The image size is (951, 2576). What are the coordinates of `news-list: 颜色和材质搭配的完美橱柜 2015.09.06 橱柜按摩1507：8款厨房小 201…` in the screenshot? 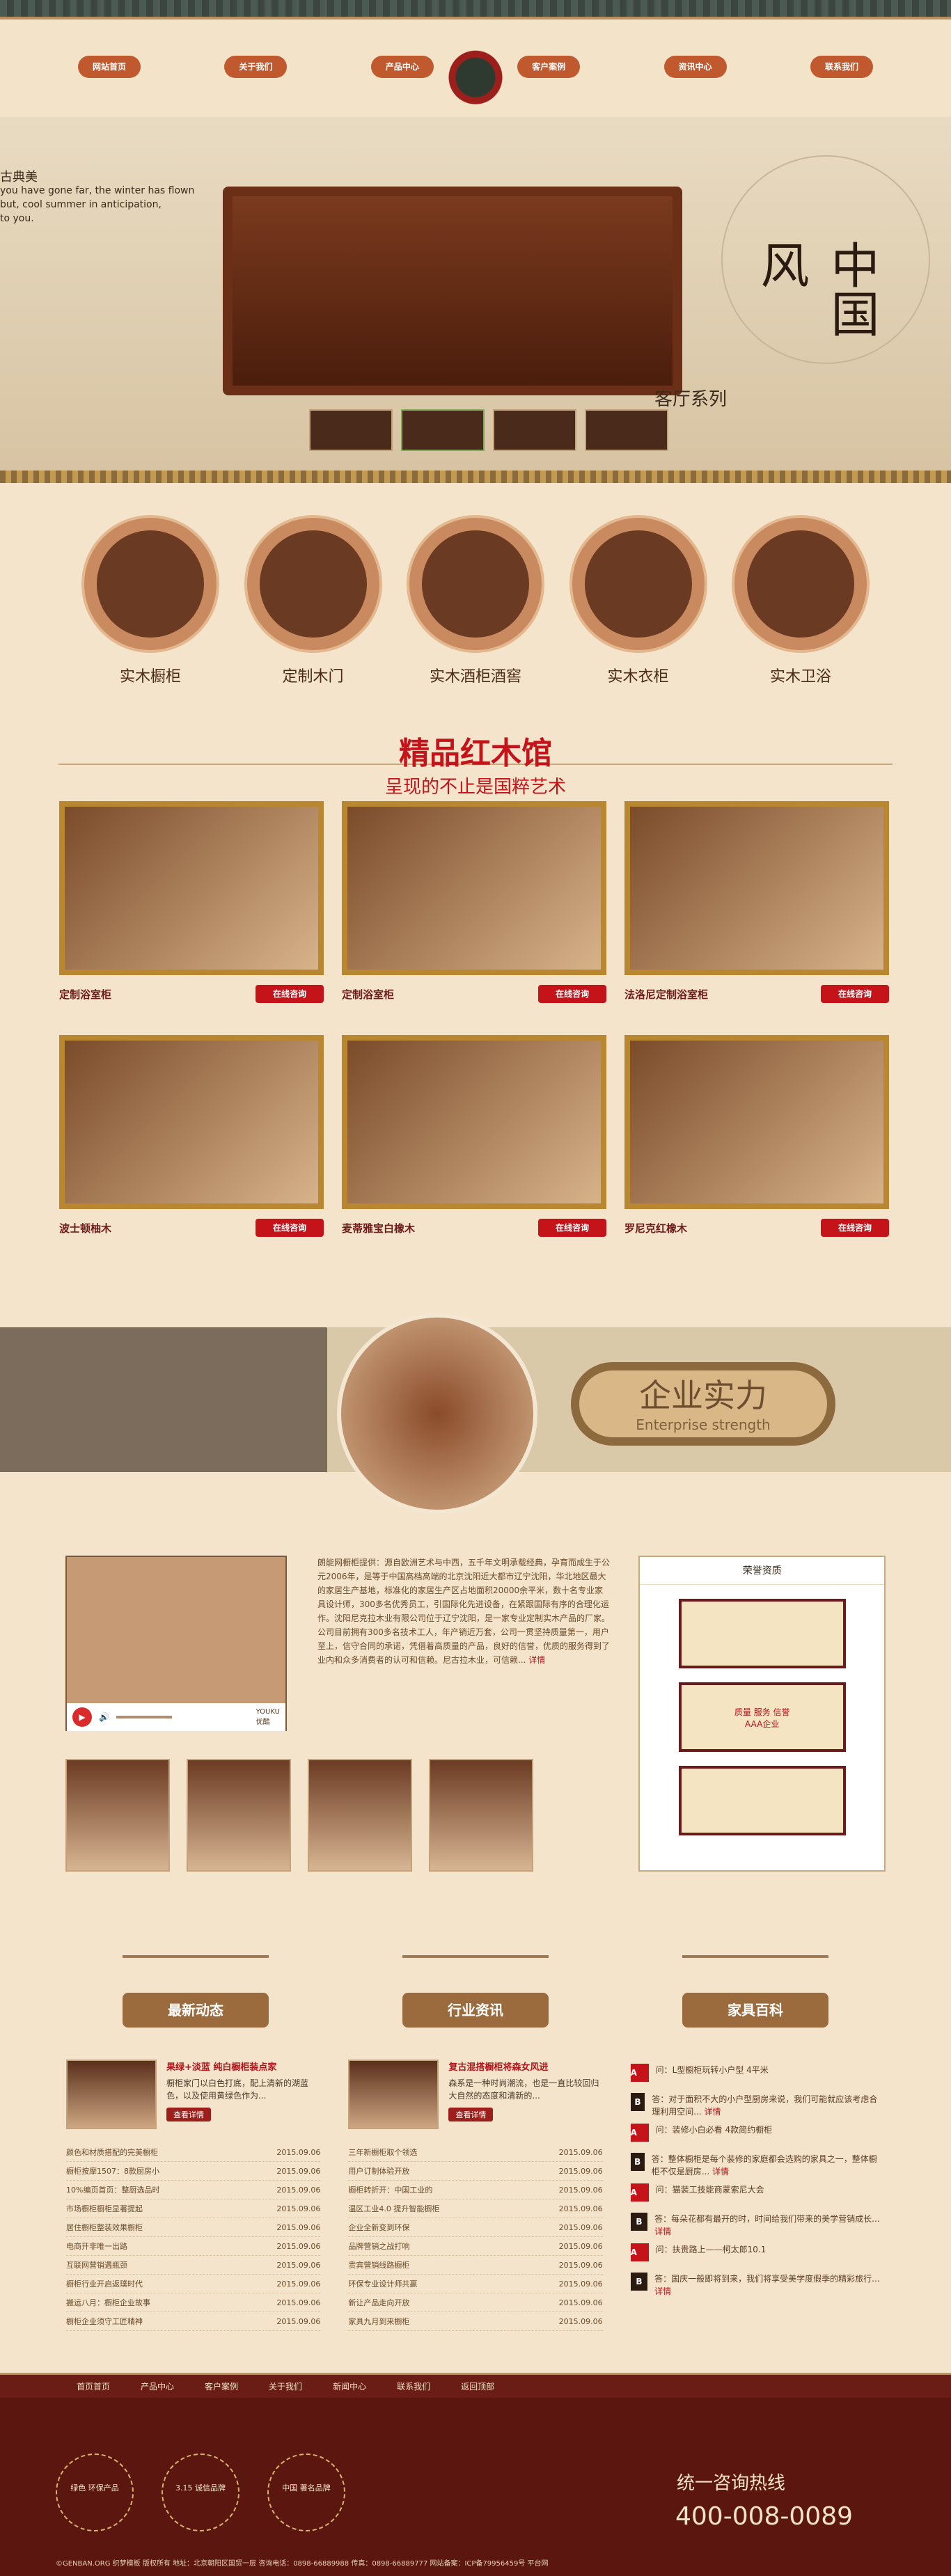 It's located at (193, 2237).